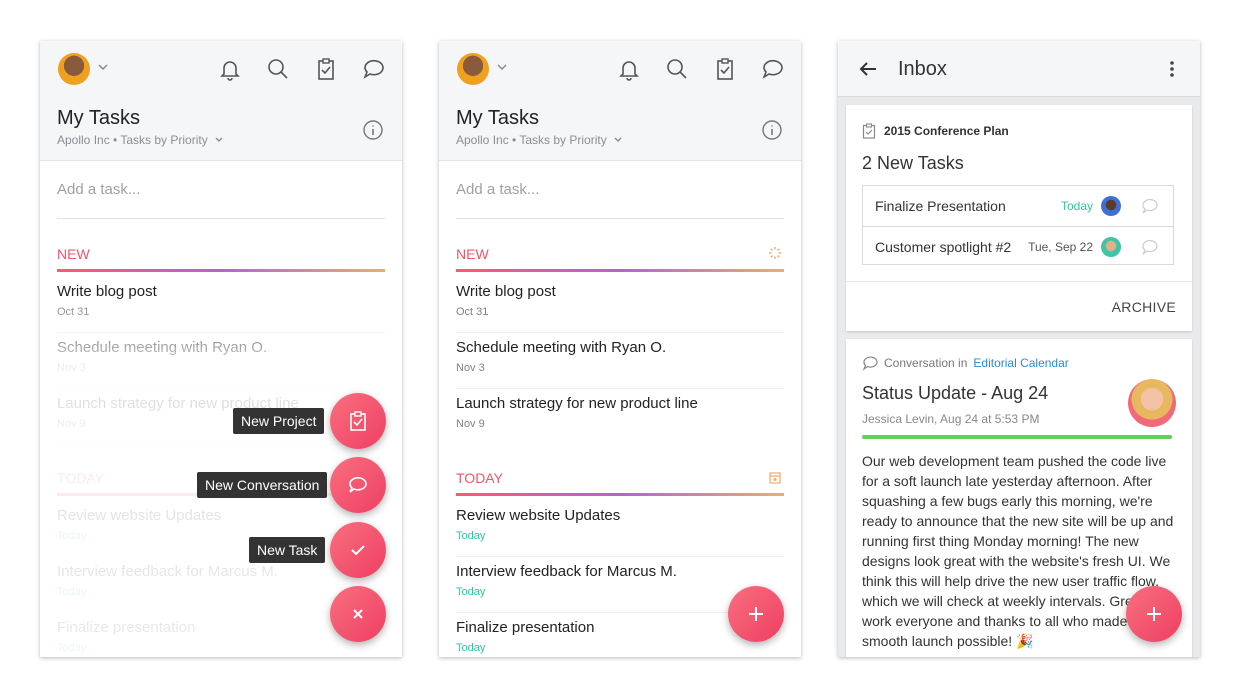  I want to click on status-title: Status Update - Aug 24, so click(955, 393).